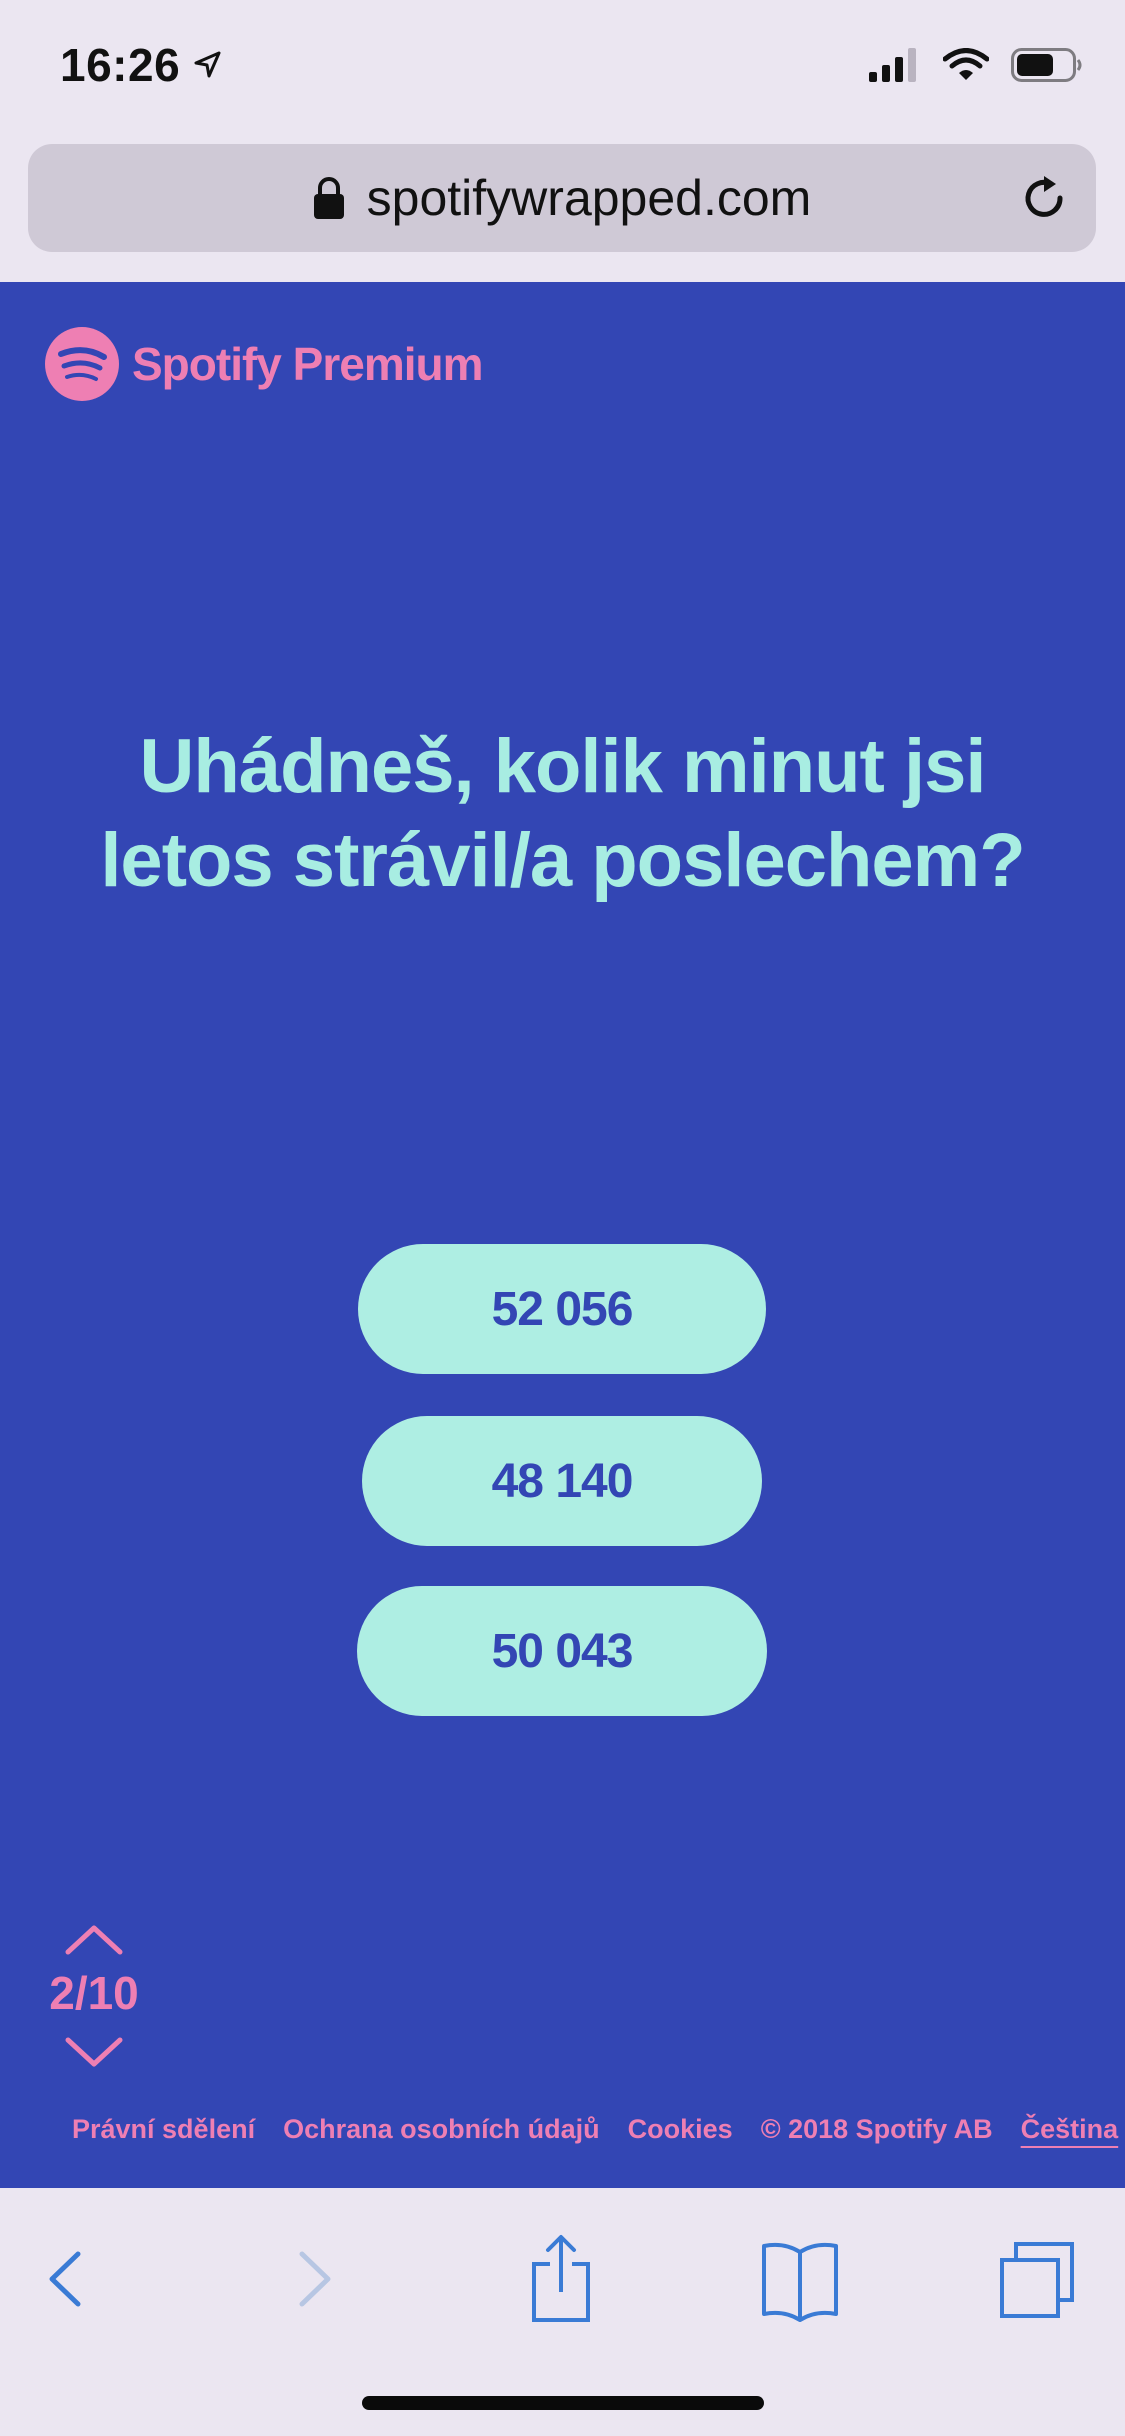 The height and width of the screenshot is (2436, 1125). Describe the element at coordinates (562, 68) in the screenshot. I see `status-bar: 16:26` at that location.